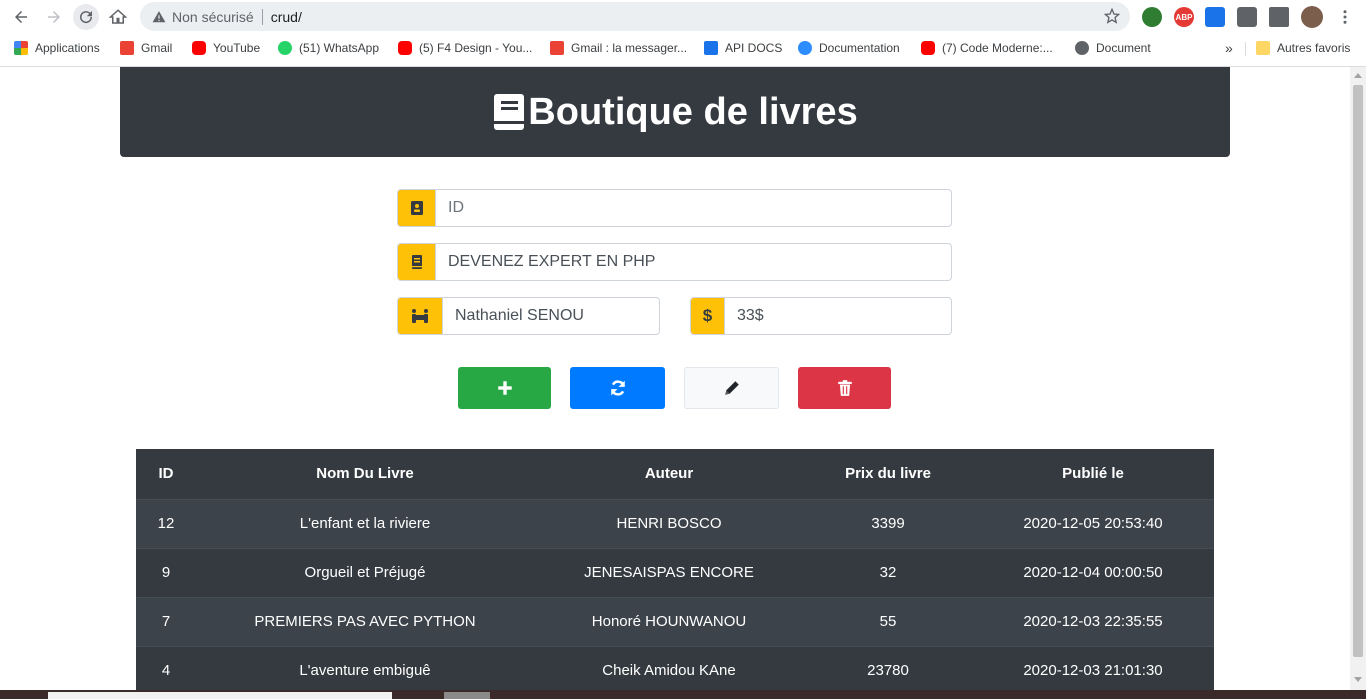 Image resolution: width=1366 pixels, height=699 pixels. What do you see at coordinates (888, 572) in the screenshot?
I see `cell-price: 32` at bounding box center [888, 572].